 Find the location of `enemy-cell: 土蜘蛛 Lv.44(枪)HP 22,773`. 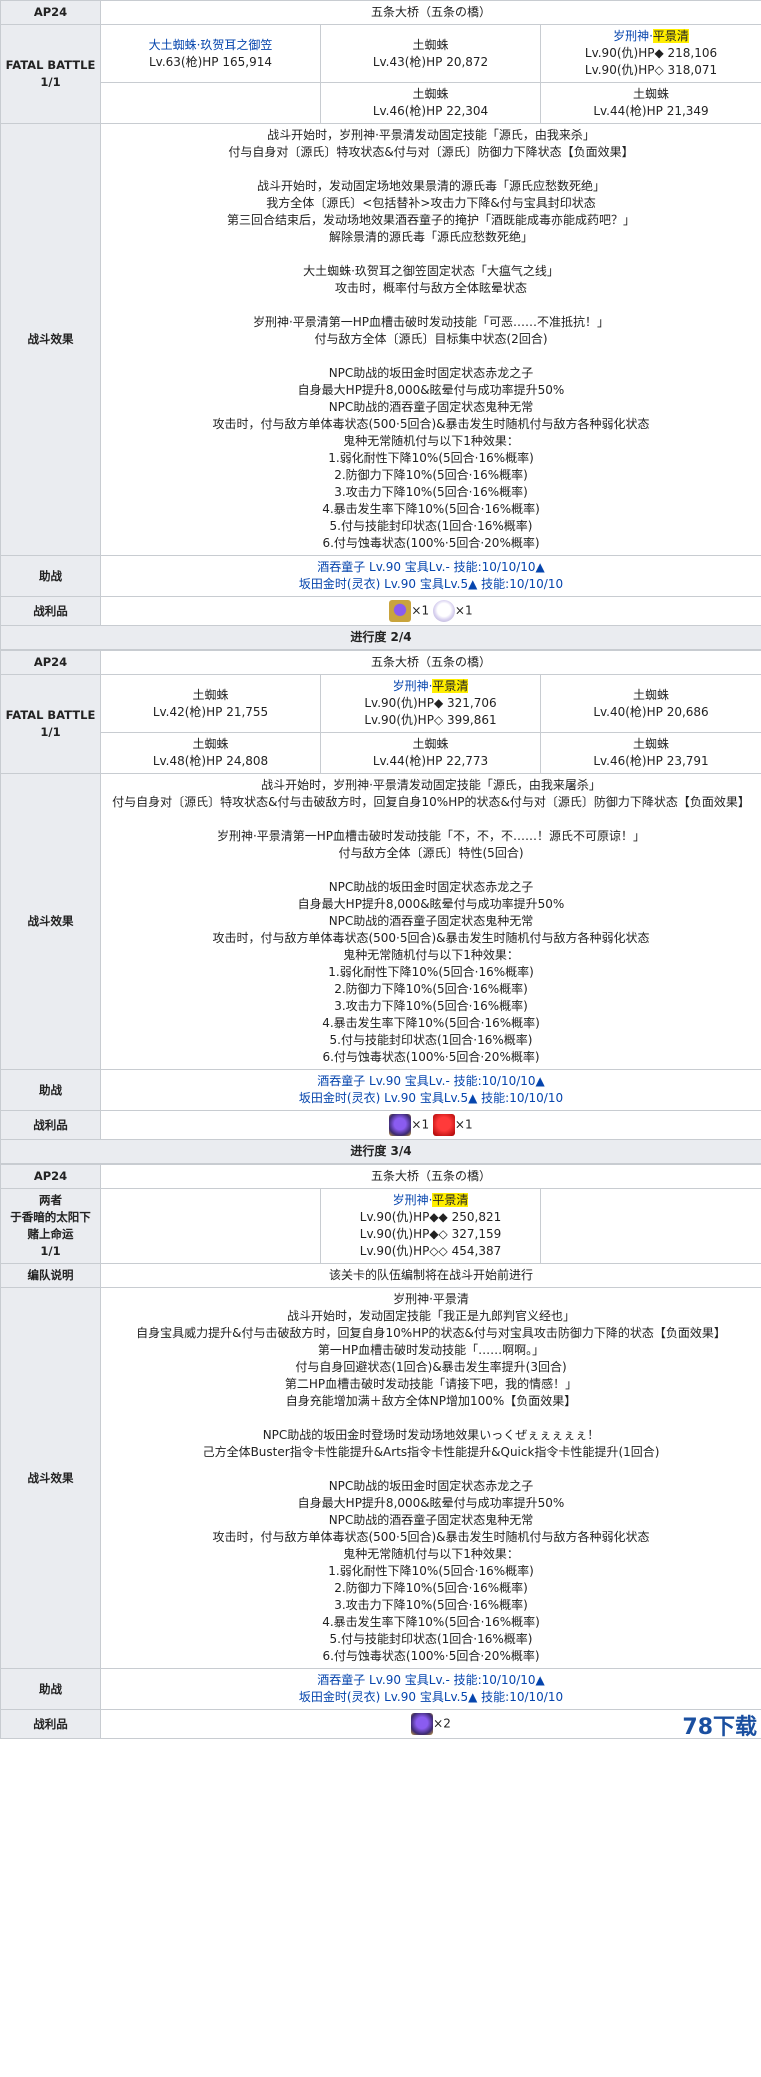

enemy-cell: 土蜘蛛 Lv.44(枪)HP 22,773 is located at coordinates (430, 753).